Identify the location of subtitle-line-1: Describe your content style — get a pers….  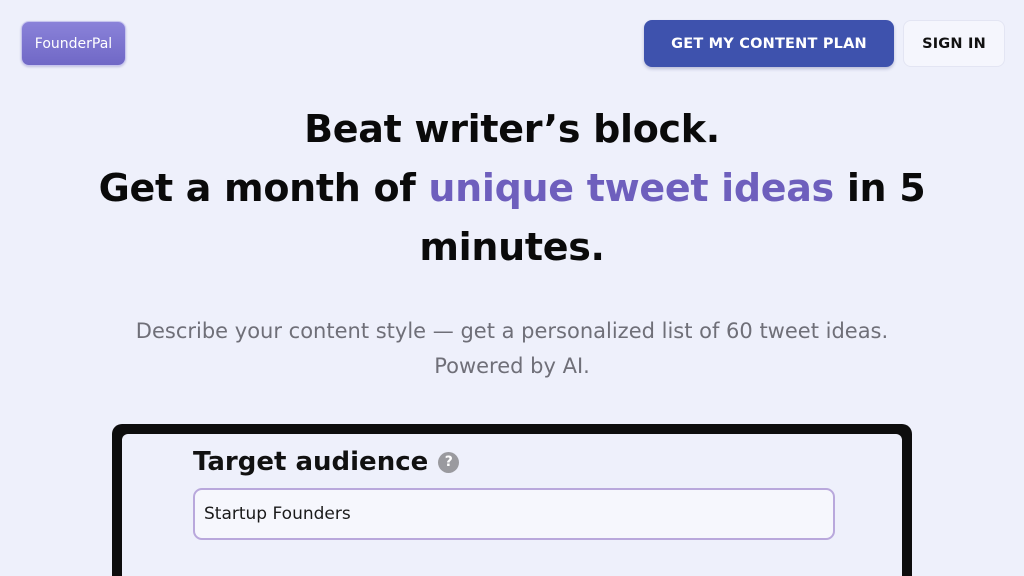
(512, 331).